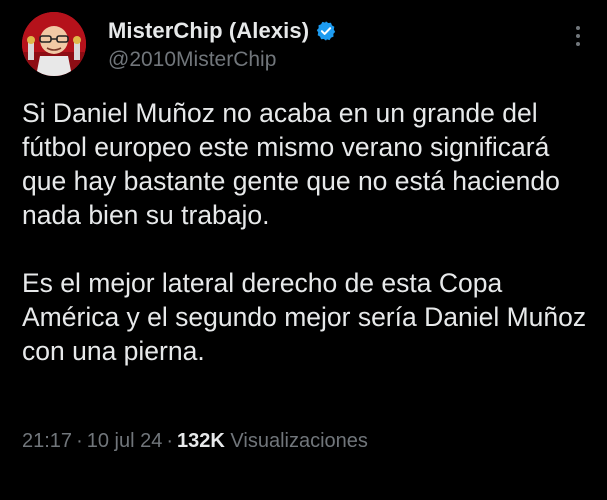 Image resolution: width=607 pixels, height=500 pixels. Describe the element at coordinates (208, 31) in the screenshot. I see `display-name: MisterChip (Alexis)` at that location.